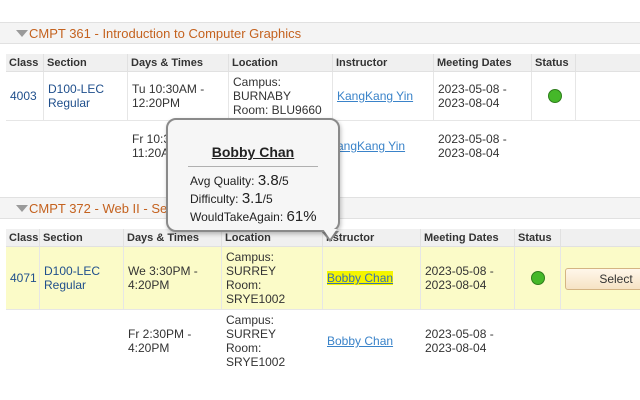 The image size is (640, 400). What do you see at coordinates (253, 152) in the screenshot?
I see `tooltip-instructor-name: Bobby Chan` at bounding box center [253, 152].